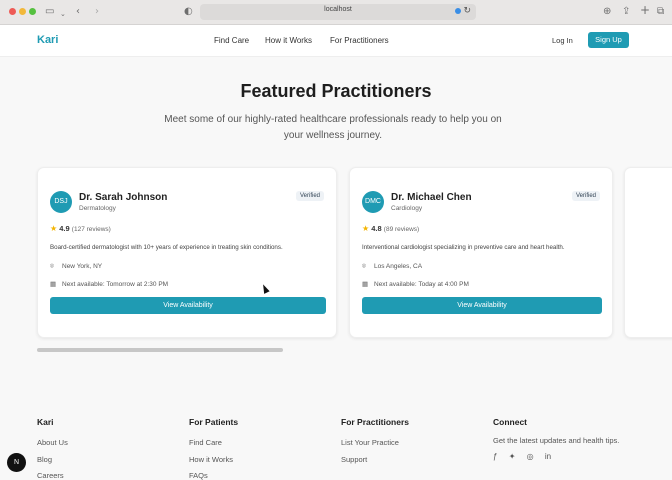 This screenshot has height=480, width=672. I want to click on nav-how-it-works: How it Works, so click(288, 40).